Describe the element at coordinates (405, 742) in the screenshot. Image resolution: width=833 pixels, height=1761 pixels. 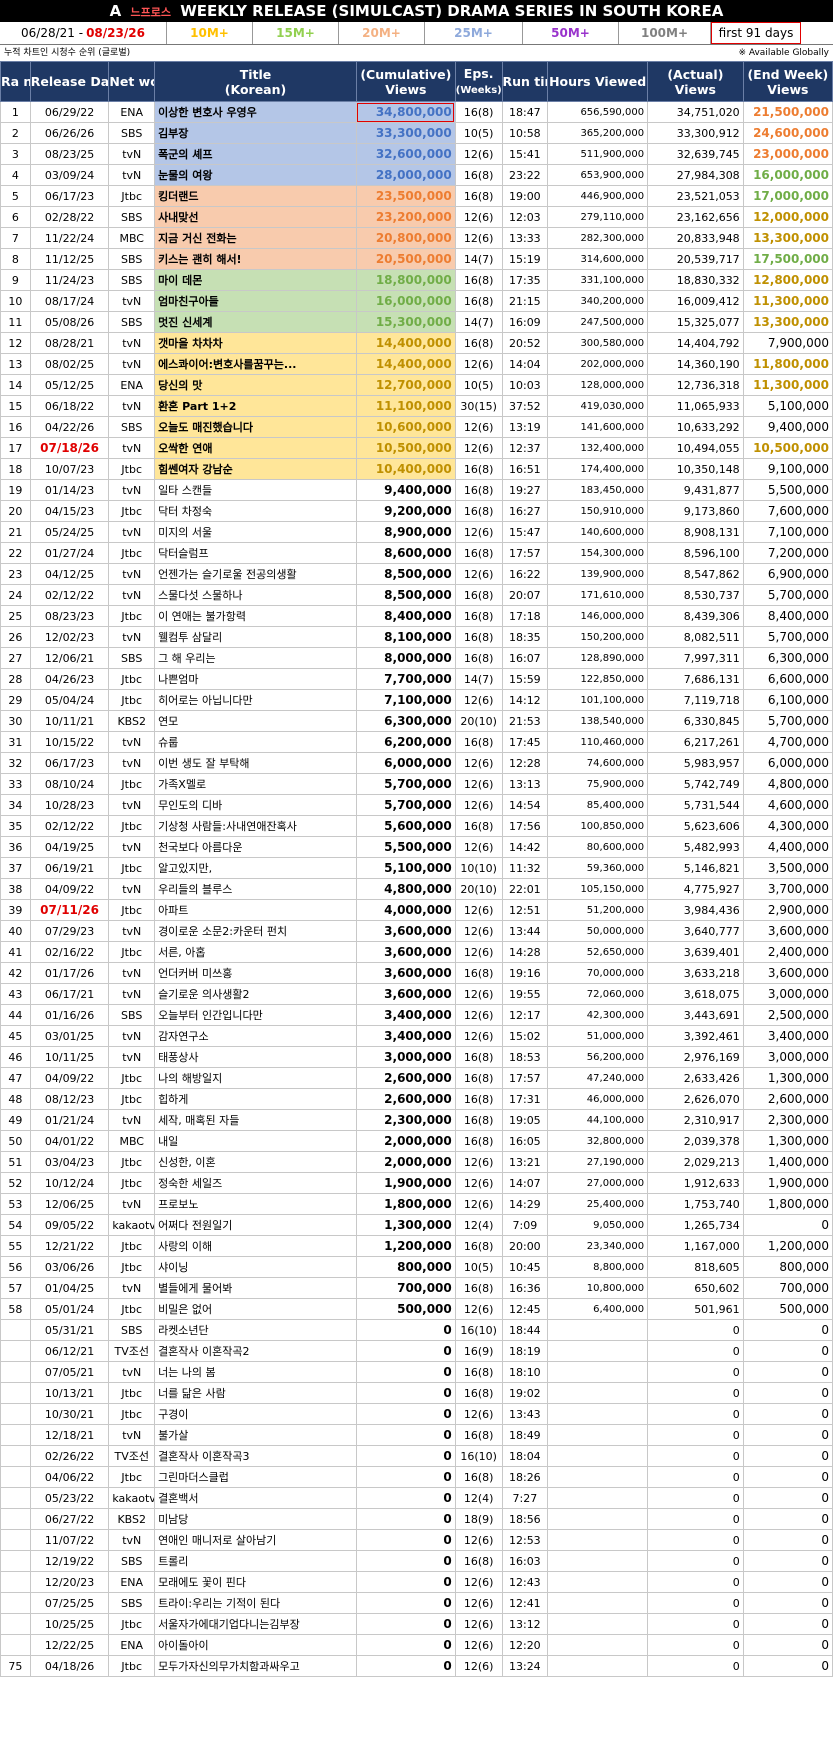
I see `cumulative-views-cell: 6,200,000` at that location.